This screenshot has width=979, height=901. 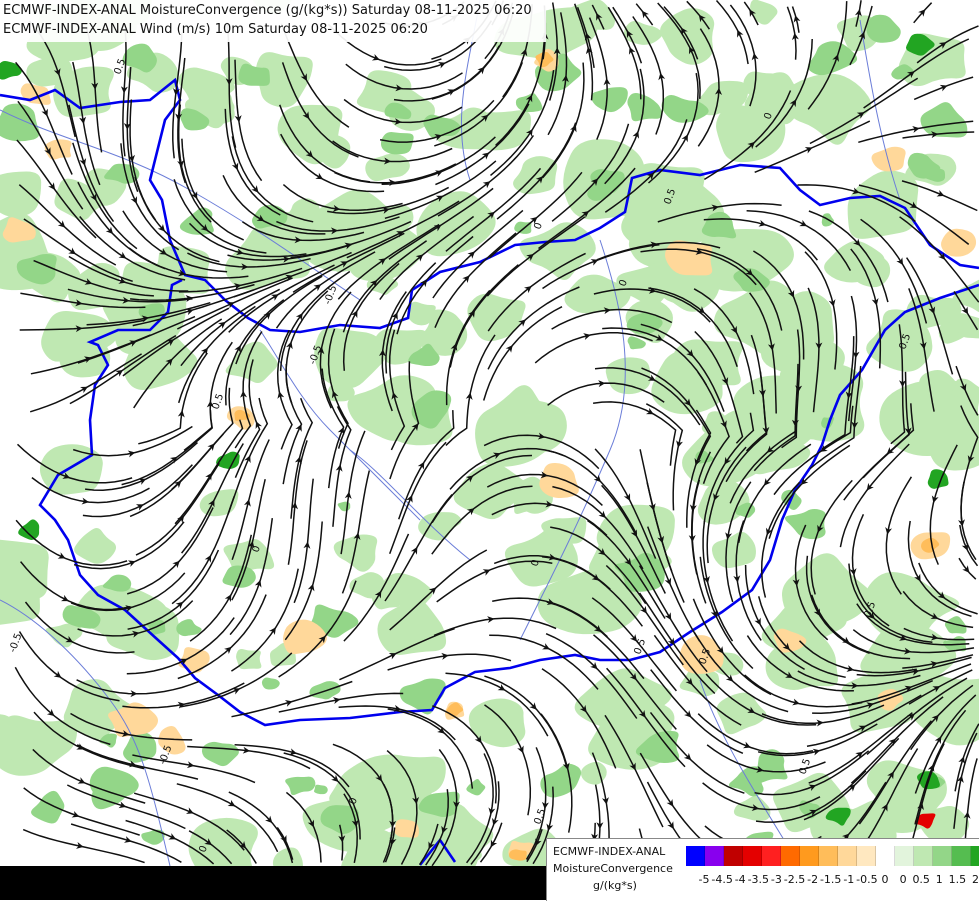 What do you see at coordinates (975, 879) in the screenshot?
I see `legend-tick: 2` at bounding box center [975, 879].